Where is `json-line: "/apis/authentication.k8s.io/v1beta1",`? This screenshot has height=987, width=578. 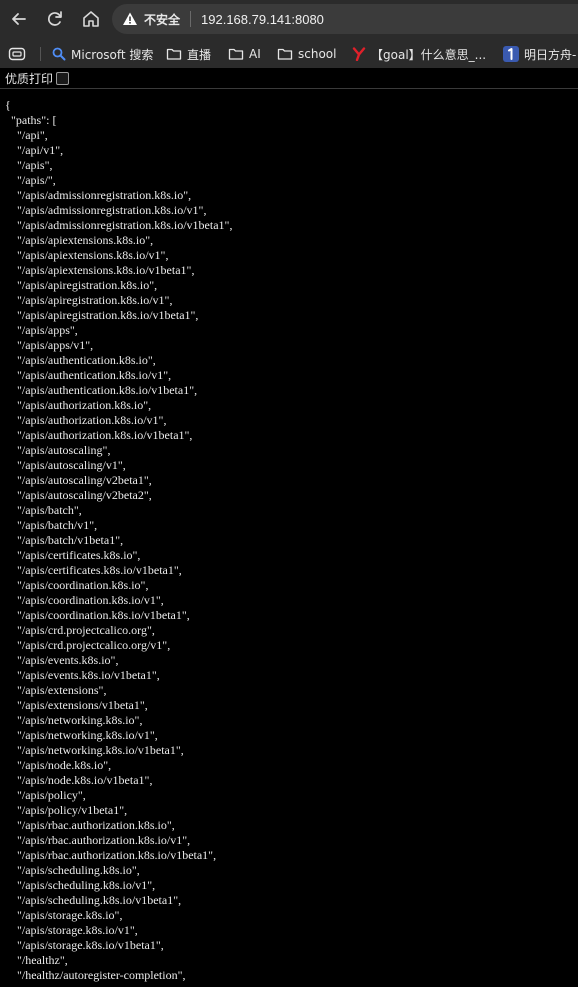
json-line: "/apis/authentication.k8s.io/v1beta1", is located at coordinates (101, 390).